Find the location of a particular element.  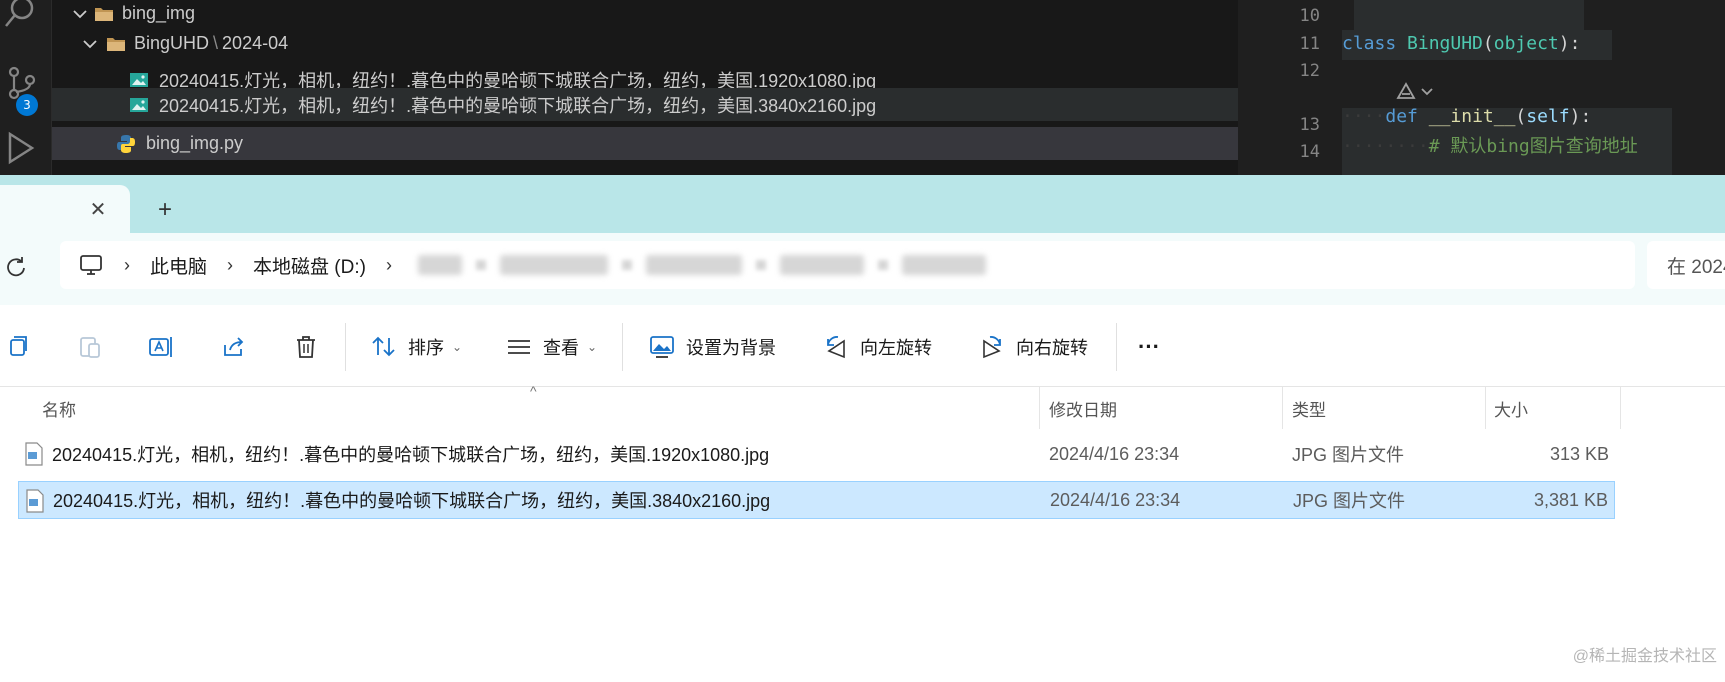

code-line-13: ····def __init__(self): is located at coordinates (1466, 116).